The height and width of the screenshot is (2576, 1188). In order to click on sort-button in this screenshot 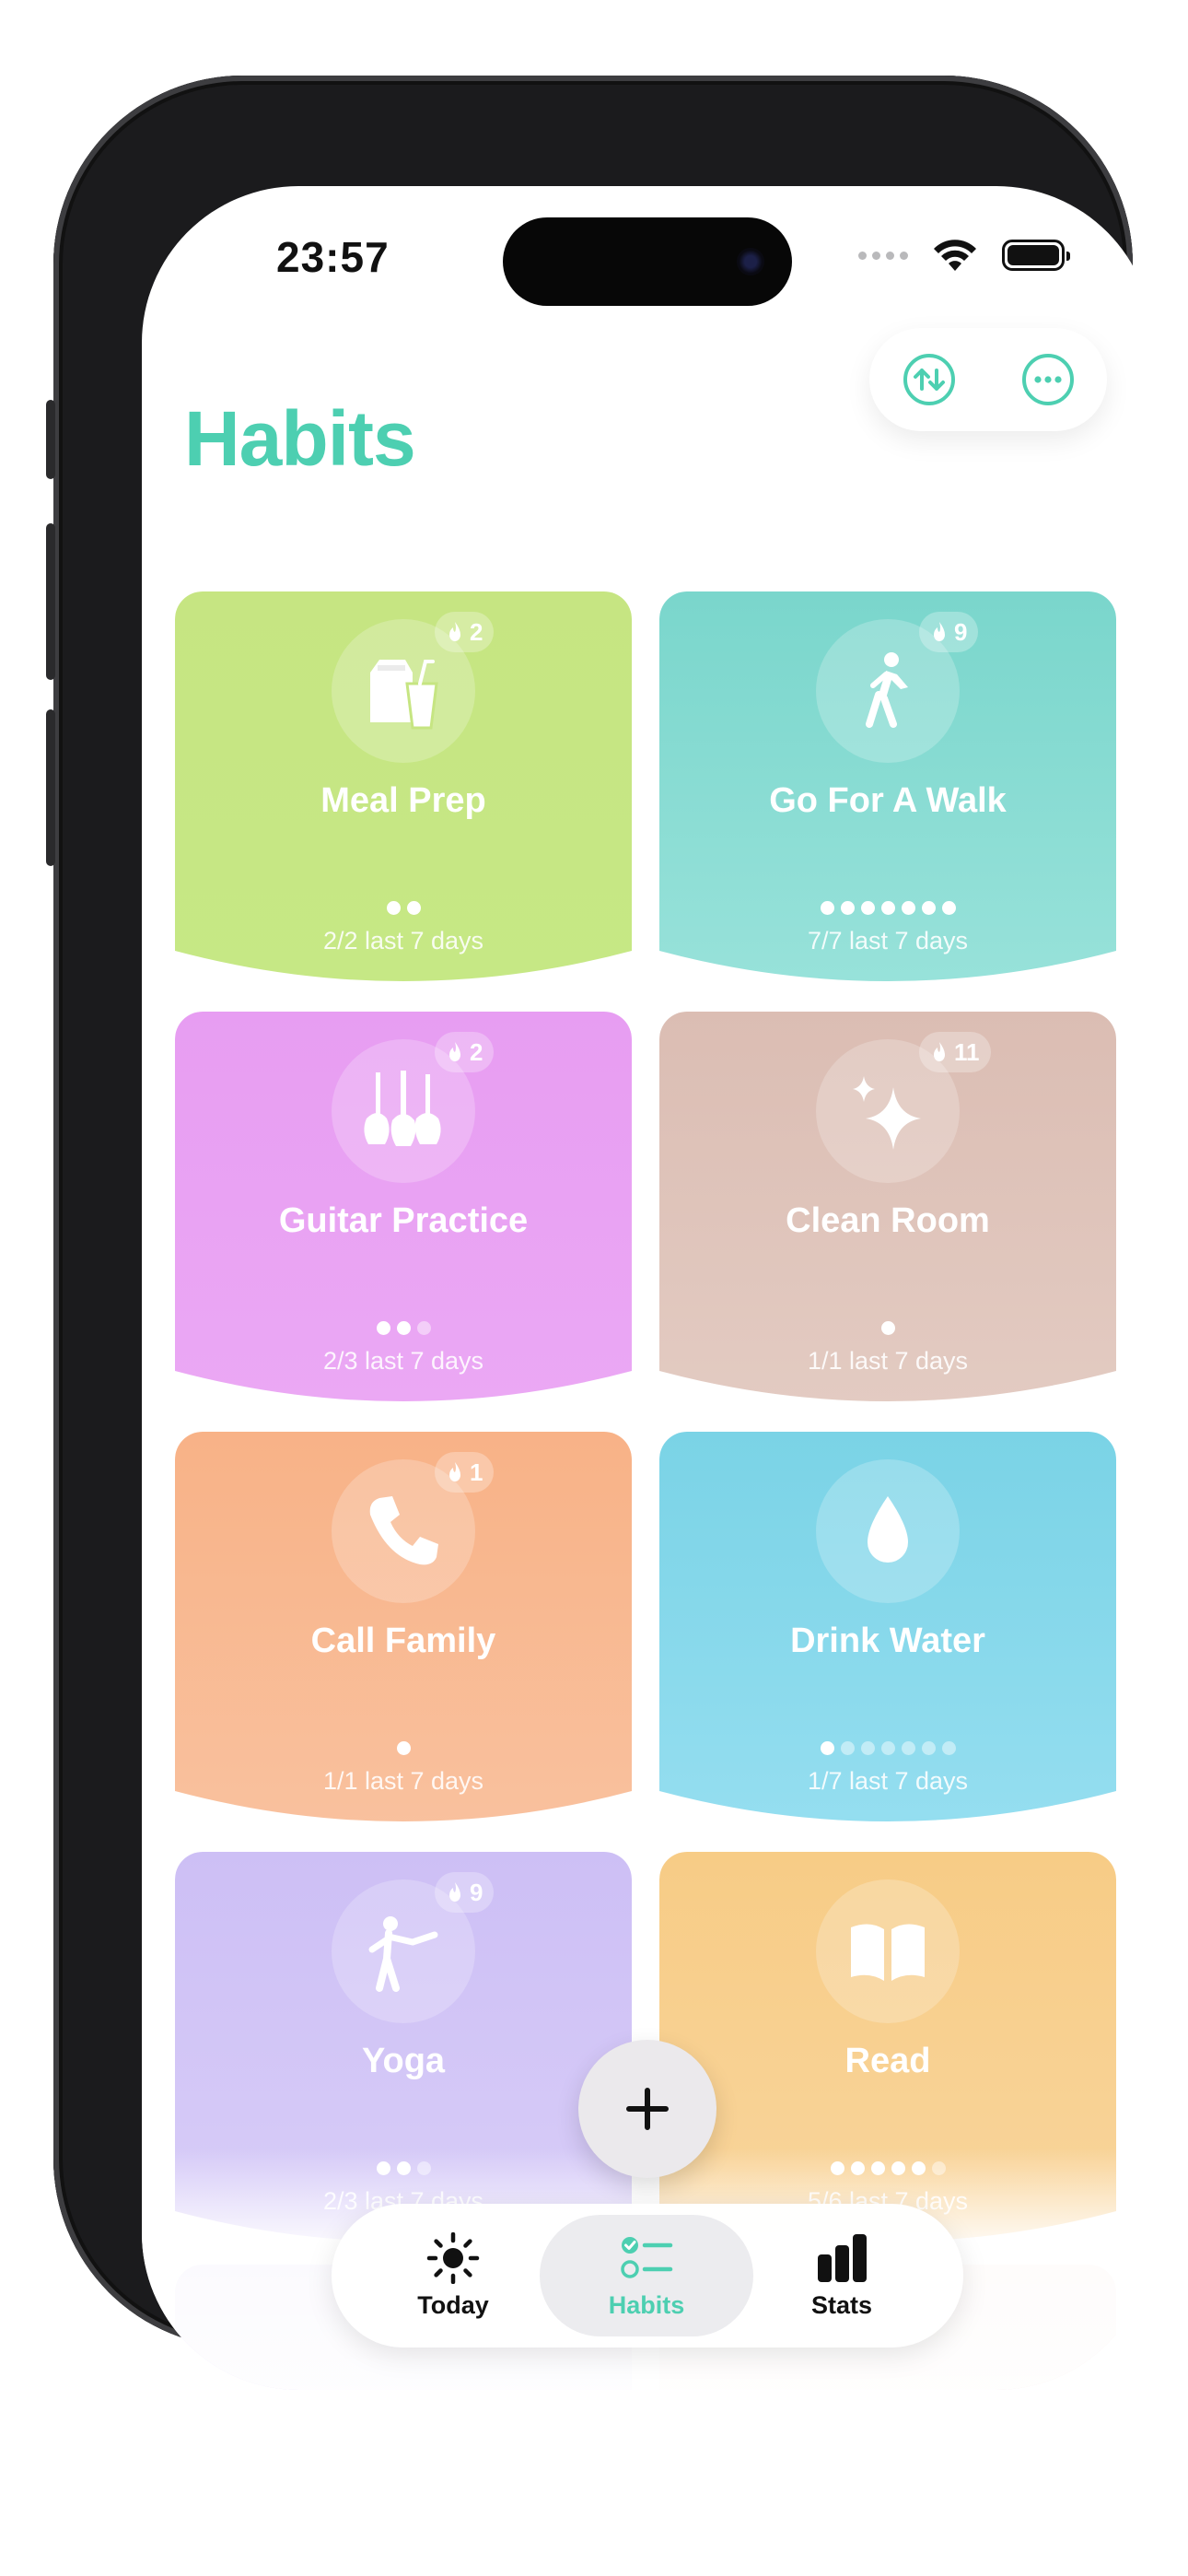, I will do `click(929, 379)`.